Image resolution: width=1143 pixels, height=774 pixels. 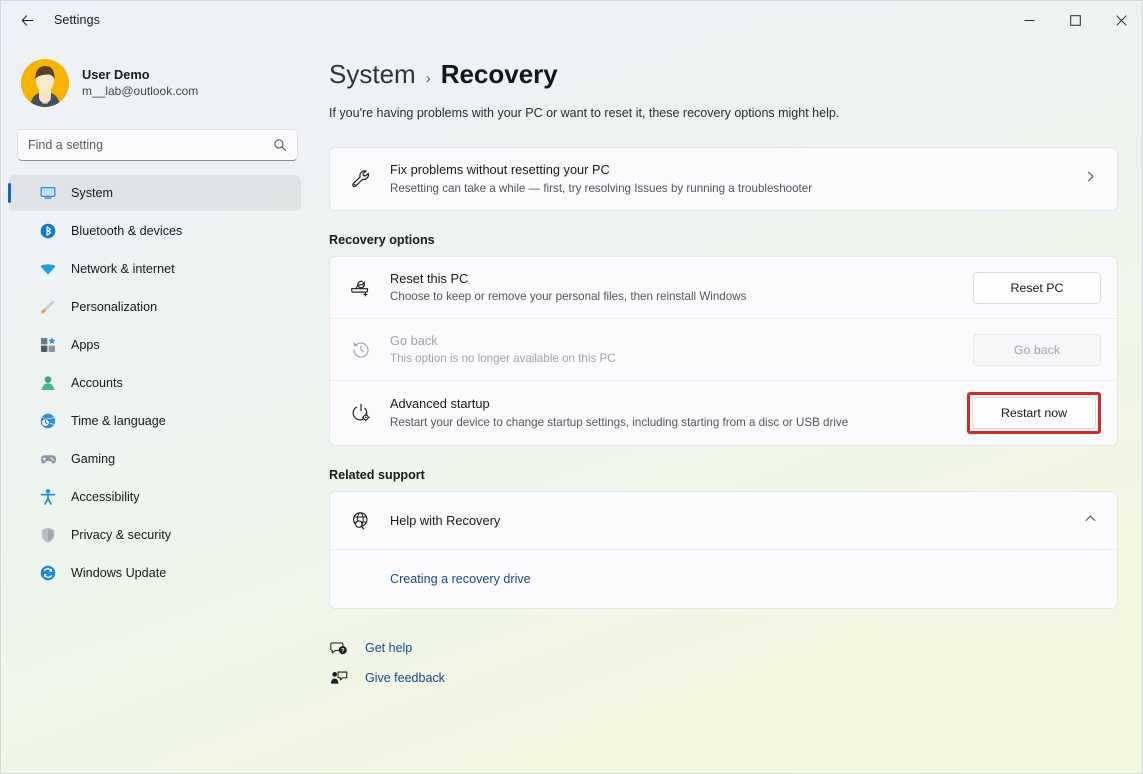 What do you see at coordinates (155, 383) in the screenshot?
I see `sidebar-item-accounts: Accounts` at bounding box center [155, 383].